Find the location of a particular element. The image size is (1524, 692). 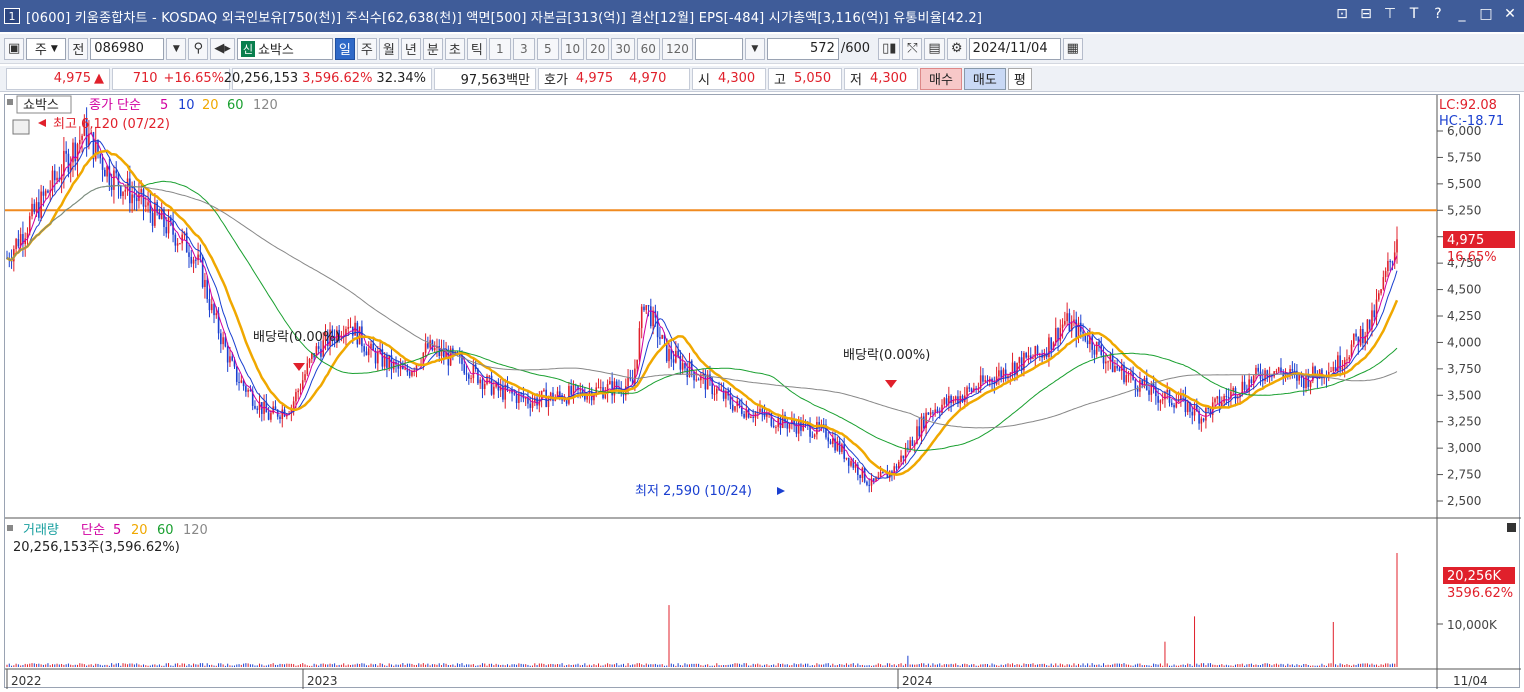

search-icon: ⚲ is located at coordinates (198, 48).